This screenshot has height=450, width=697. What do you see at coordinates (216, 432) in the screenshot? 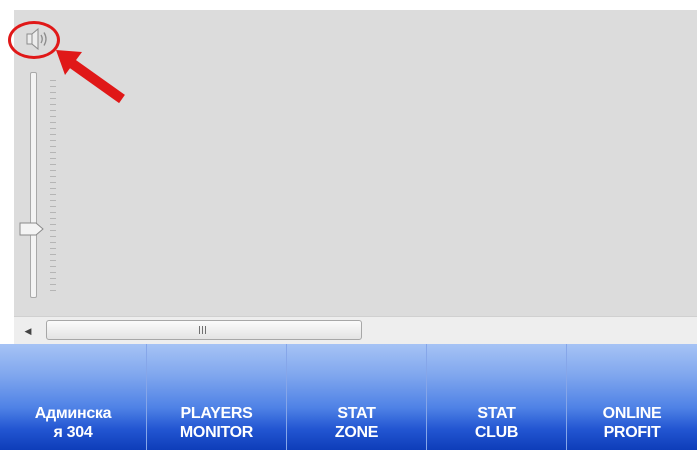
I see `tab-label-line2: MONITOR` at bounding box center [216, 432].